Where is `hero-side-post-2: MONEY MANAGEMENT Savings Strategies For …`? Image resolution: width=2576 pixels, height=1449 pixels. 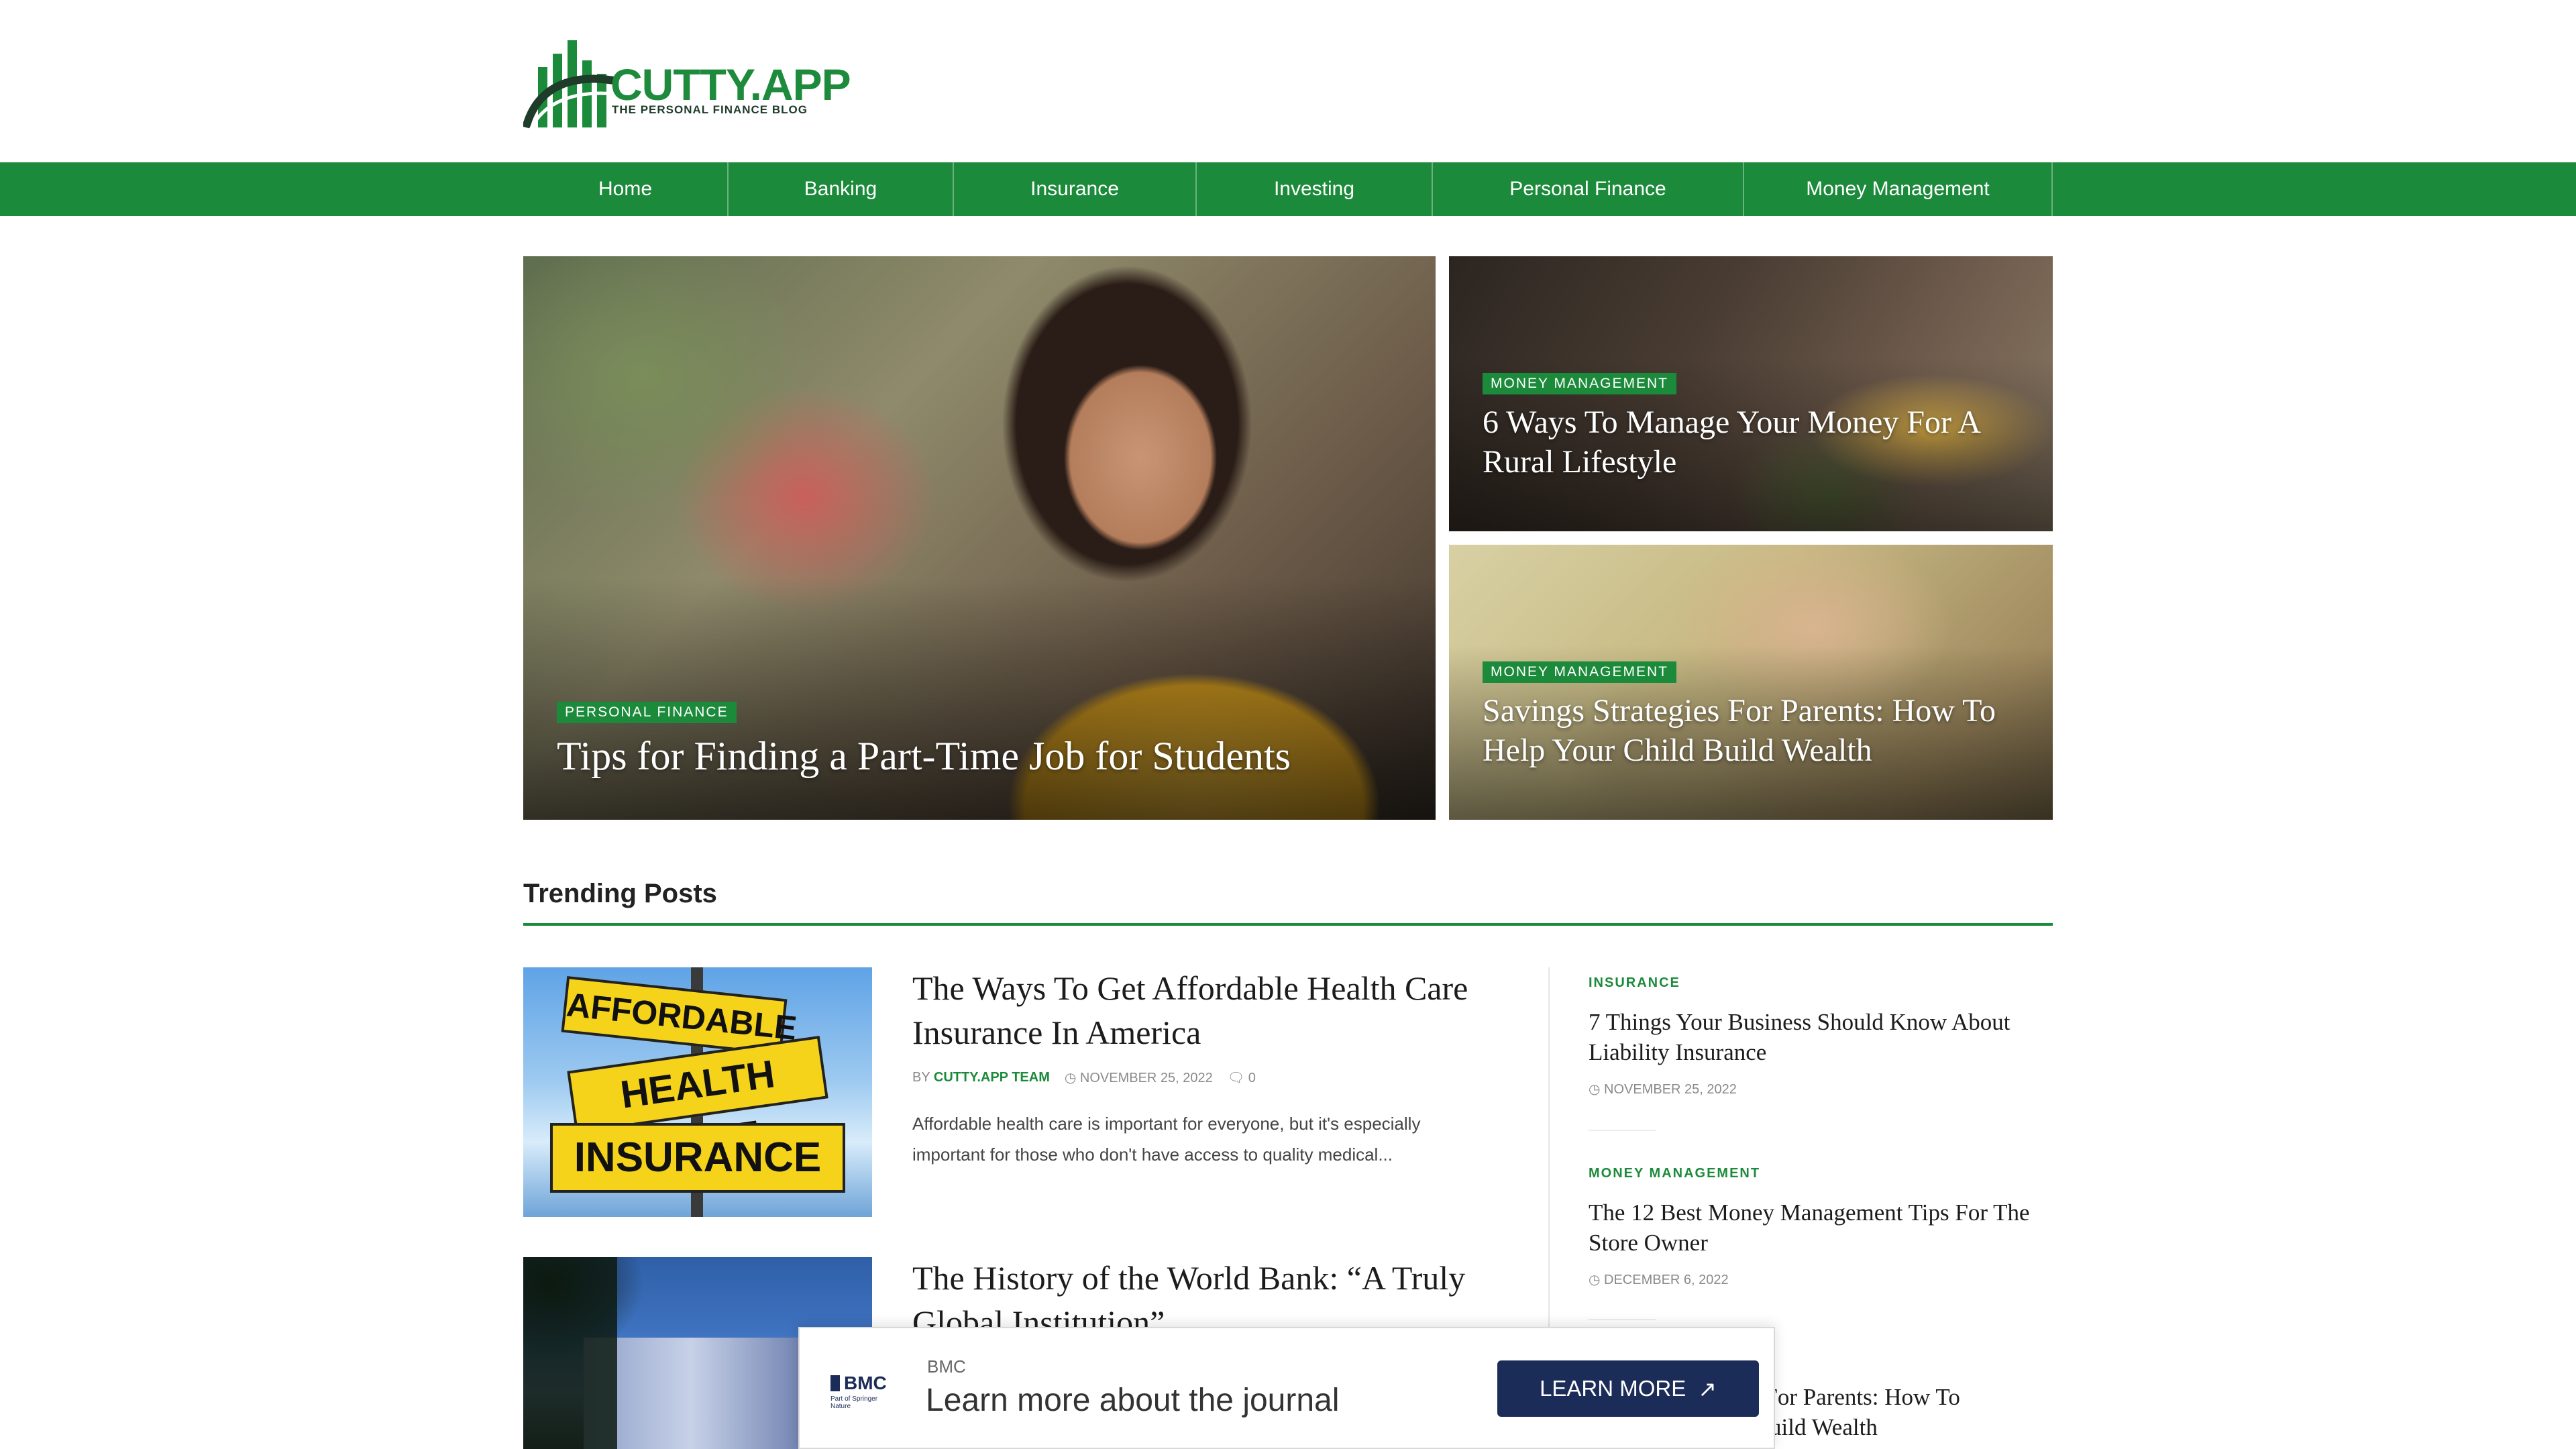
hero-side-post-2: MONEY MANAGEMENT Savings Strategies For … is located at coordinates (1751, 682).